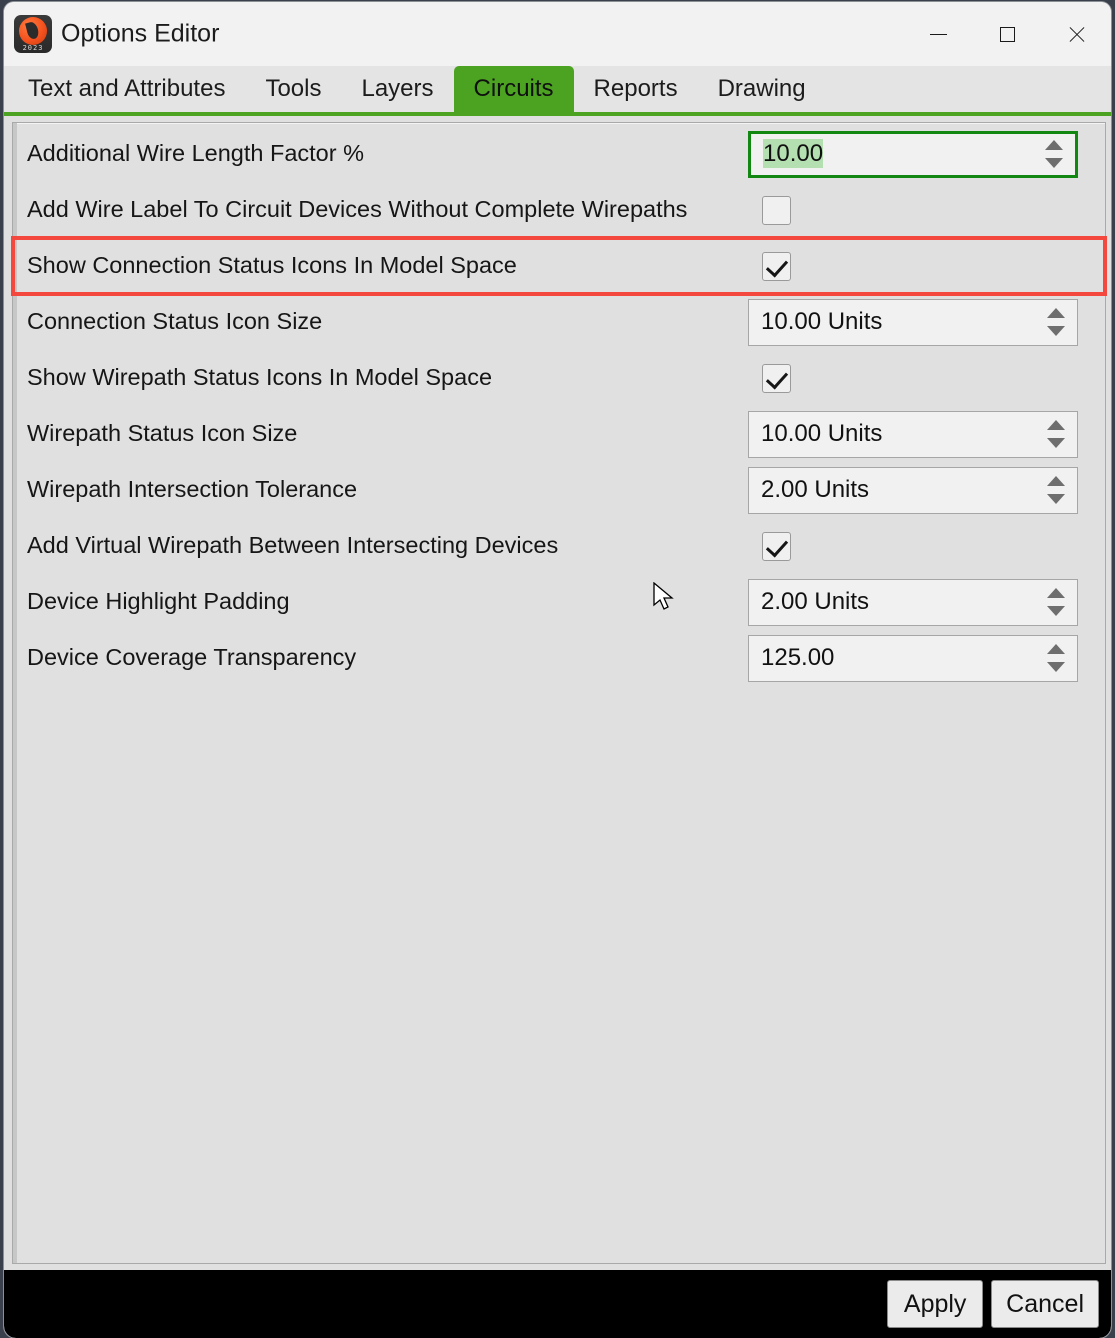 The width and height of the screenshot is (1115, 1338). I want to click on window-controls, so click(1007, 34).